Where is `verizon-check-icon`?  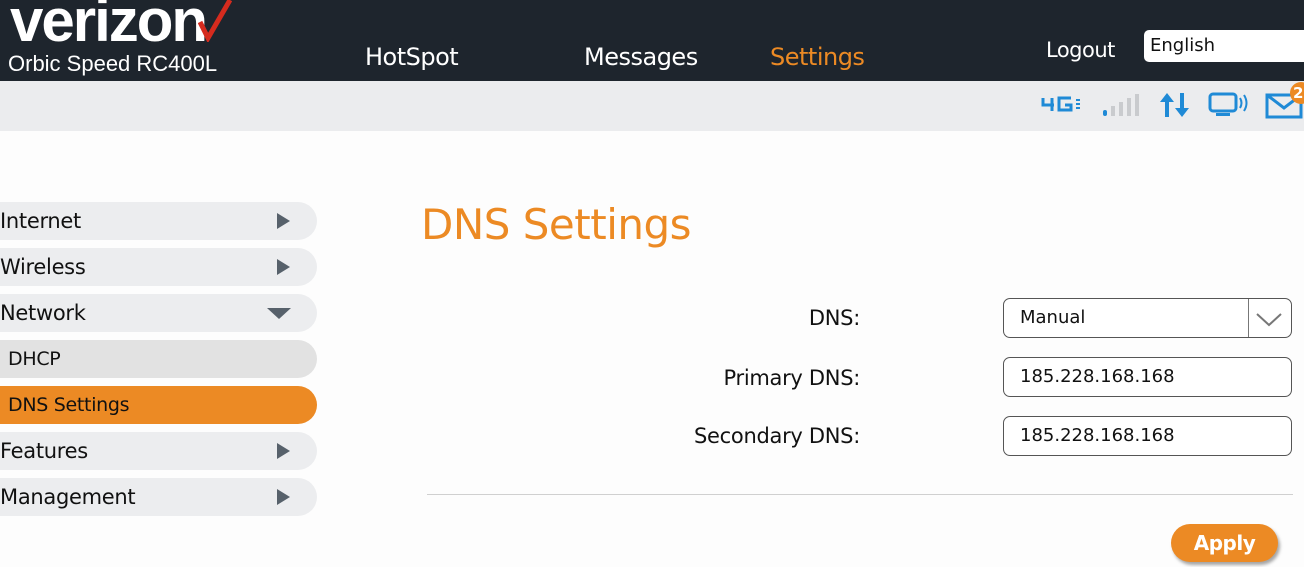
verizon-check-icon is located at coordinates (215, 21).